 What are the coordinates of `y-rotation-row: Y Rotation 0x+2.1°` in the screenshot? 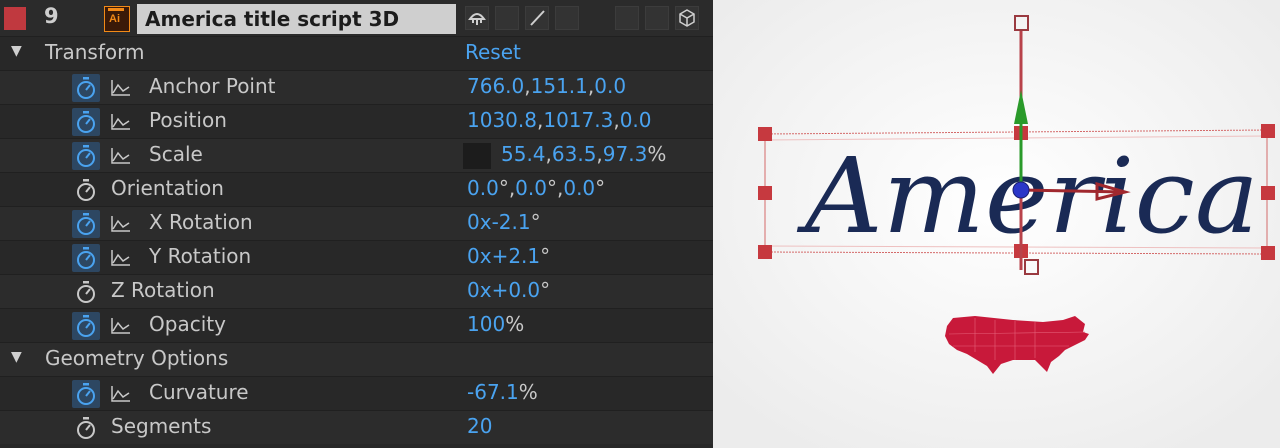 It's located at (356, 257).